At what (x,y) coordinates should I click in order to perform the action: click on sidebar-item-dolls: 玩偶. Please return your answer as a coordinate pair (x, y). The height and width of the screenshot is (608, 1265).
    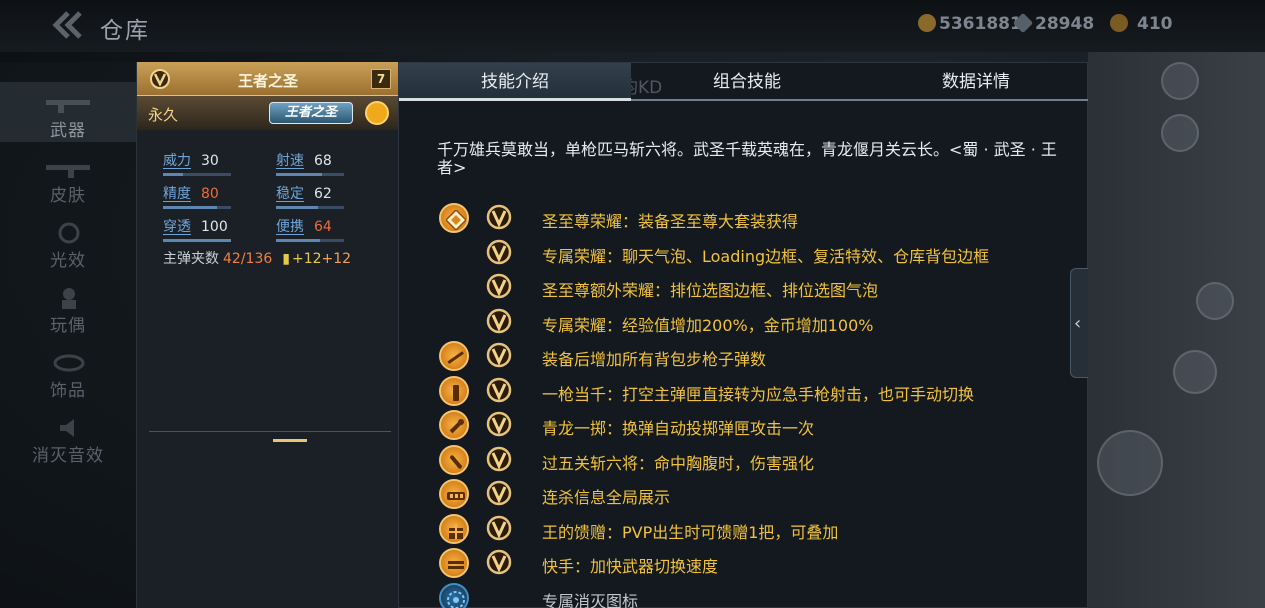
    Looking at the image, I should click on (68, 307).